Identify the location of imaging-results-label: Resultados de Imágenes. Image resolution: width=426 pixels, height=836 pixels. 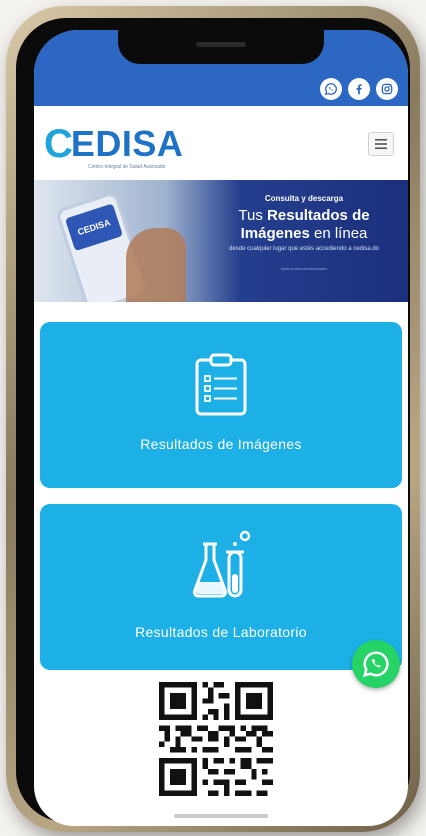
(221, 444).